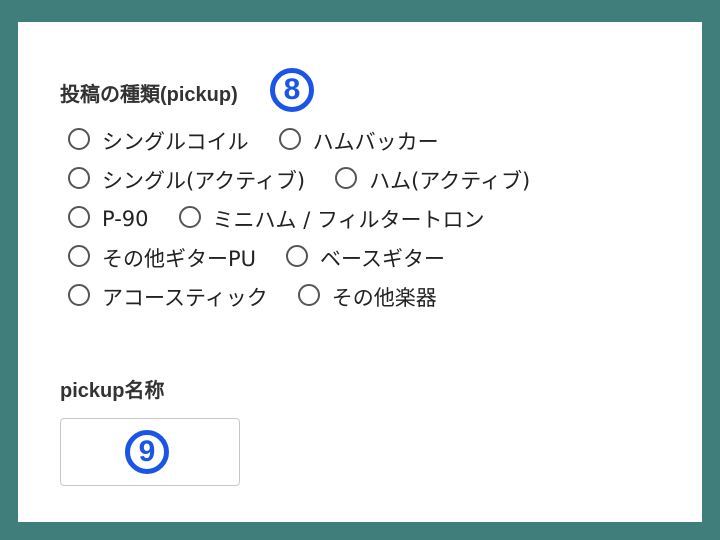 The height and width of the screenshot is (540, 720). What do you see at coordinates (292, 90) in the screenshot?
I see `step-marker-8: 8` at bounding box center [292, 90].